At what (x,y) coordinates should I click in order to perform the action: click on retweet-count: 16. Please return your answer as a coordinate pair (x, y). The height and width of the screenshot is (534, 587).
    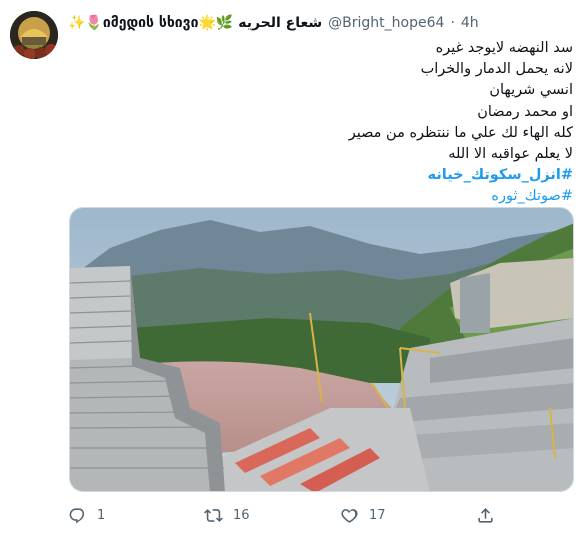
    Looking at the image, I should click on (241, 515).